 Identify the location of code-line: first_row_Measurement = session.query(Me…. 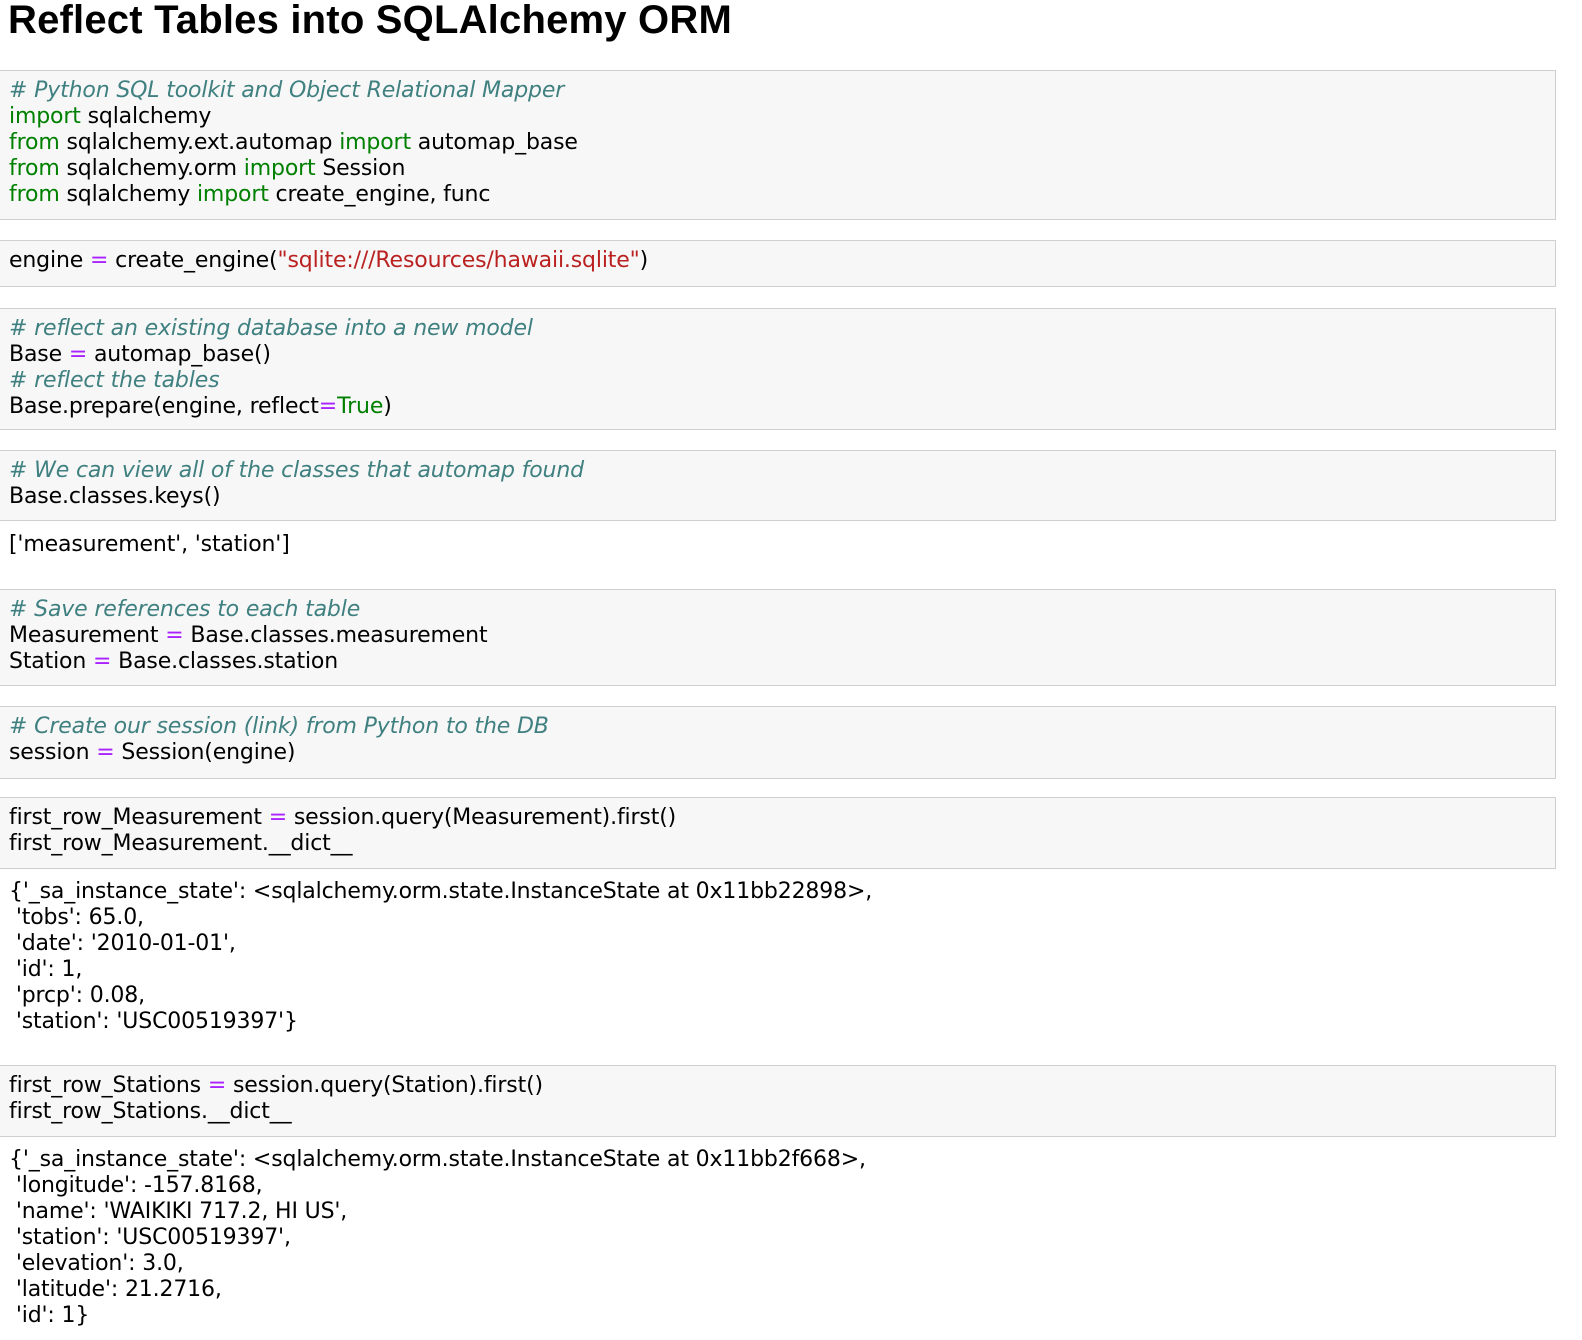
(778, 818).